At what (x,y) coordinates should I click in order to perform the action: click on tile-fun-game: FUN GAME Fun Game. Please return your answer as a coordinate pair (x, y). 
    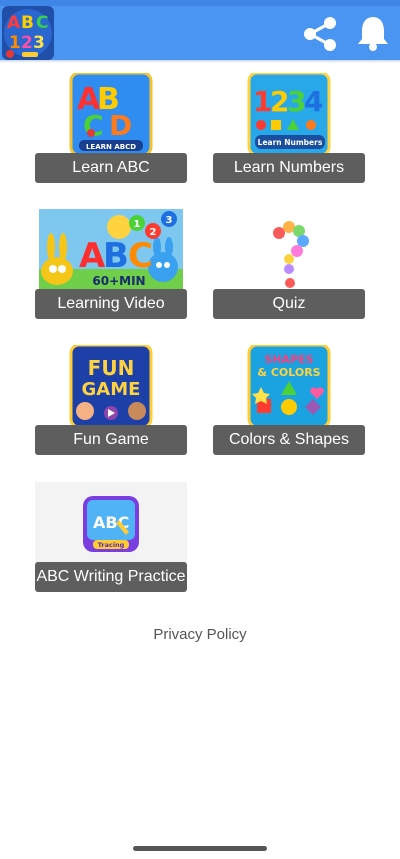
    Looking at the image, I should click on (111, 401).